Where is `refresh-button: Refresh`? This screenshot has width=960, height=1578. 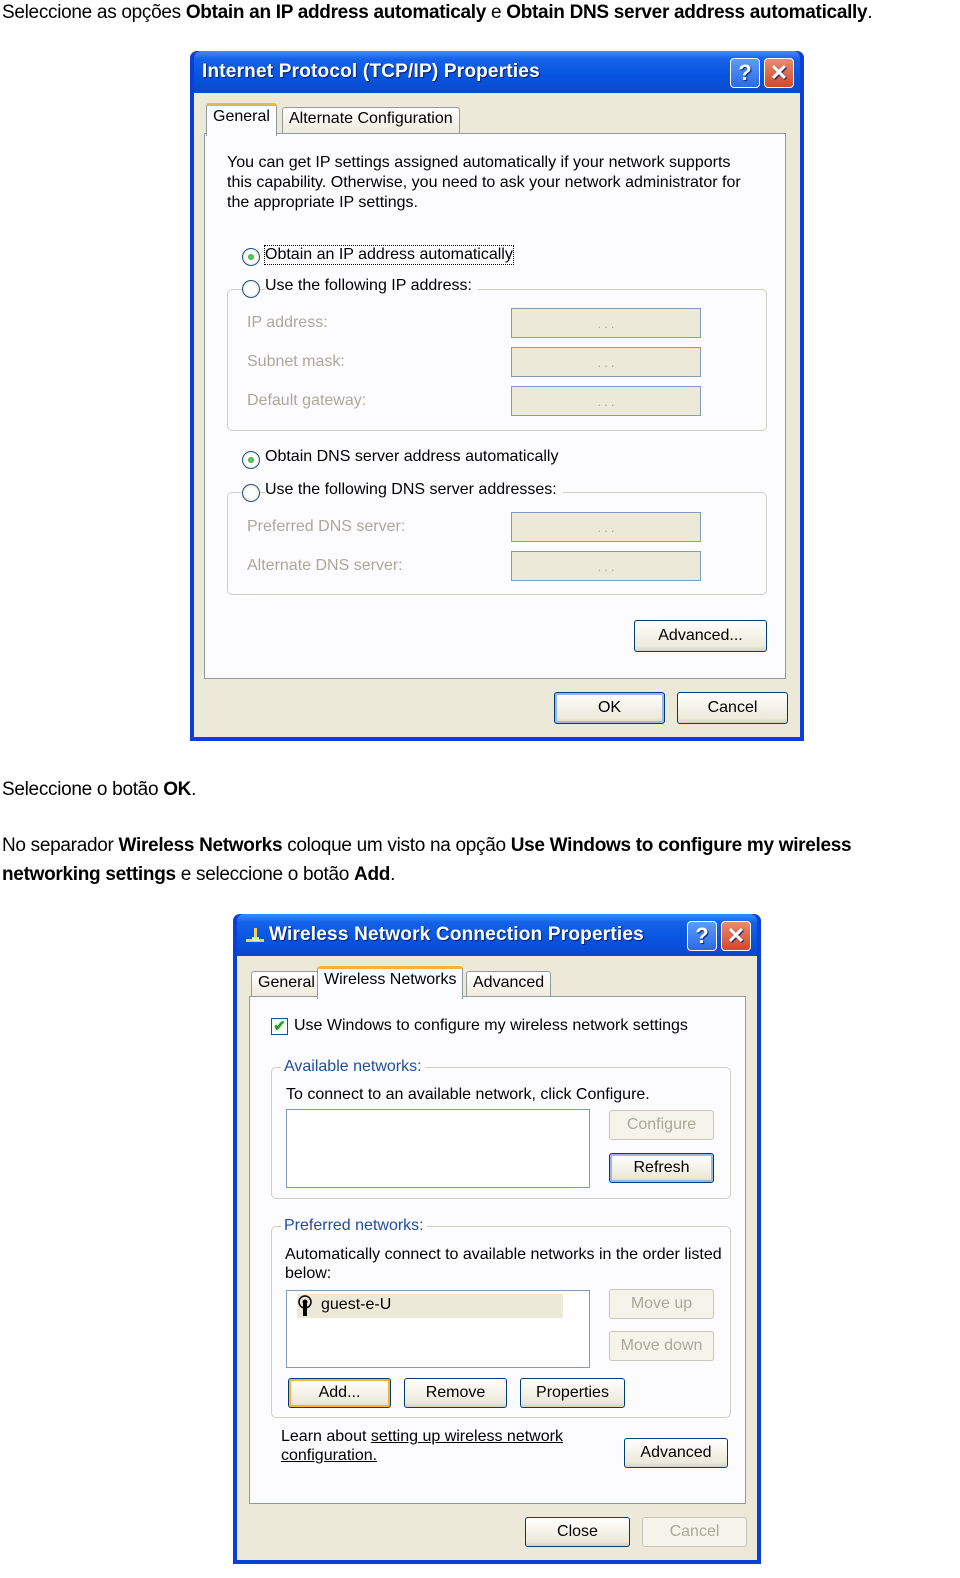 refresh-button: Refresh is located at coordinates (661, 1168).